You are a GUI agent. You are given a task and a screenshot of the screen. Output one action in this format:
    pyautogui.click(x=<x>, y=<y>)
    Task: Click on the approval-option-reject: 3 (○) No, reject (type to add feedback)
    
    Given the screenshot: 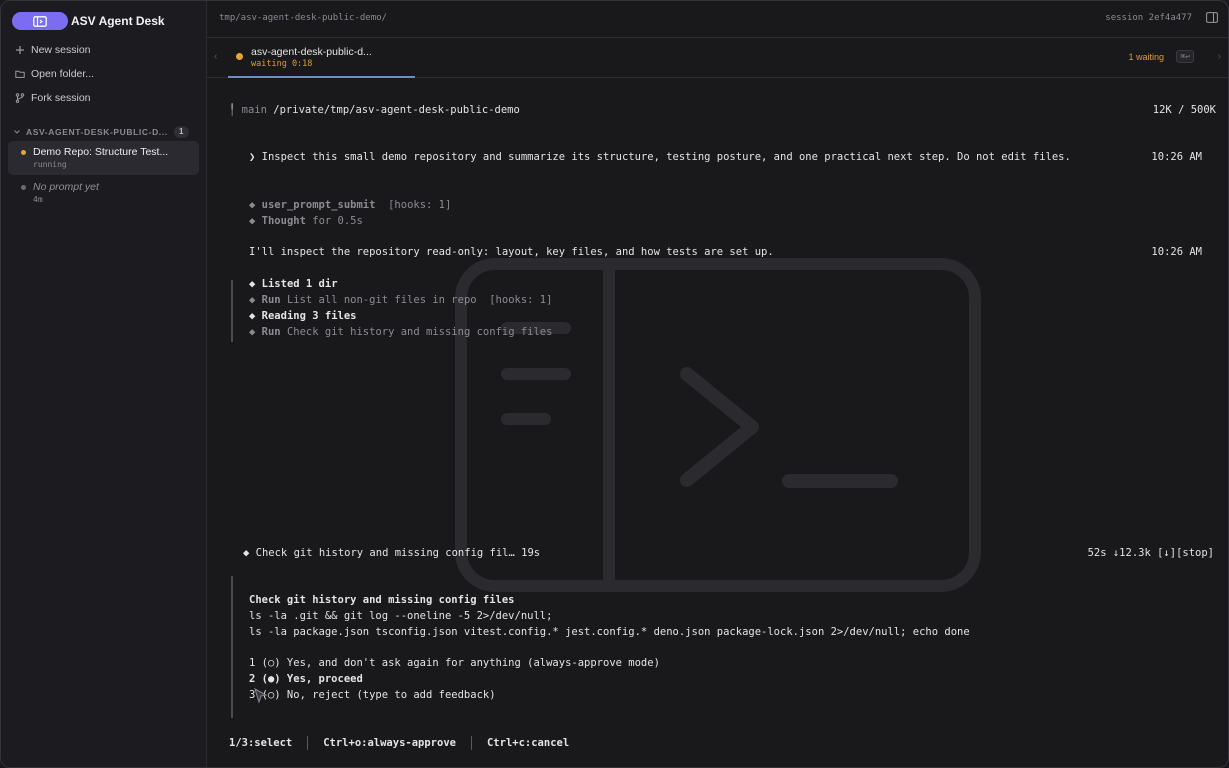 What is the action you would take?
    pyautogui.click(x=372, y=695)
    